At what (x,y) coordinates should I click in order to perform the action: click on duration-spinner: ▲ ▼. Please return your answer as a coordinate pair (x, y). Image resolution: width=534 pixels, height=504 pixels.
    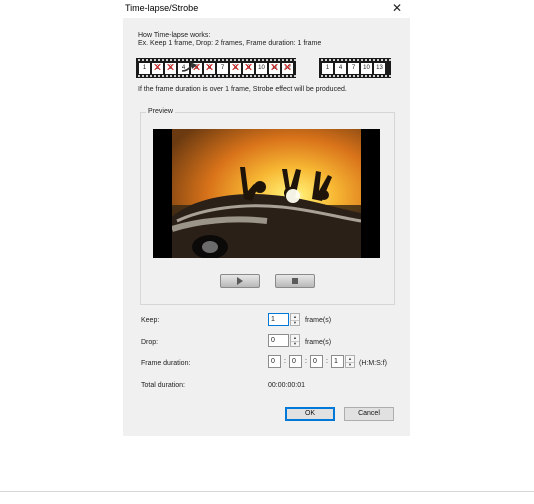
    Looking at the image, I should click on (350, 361).